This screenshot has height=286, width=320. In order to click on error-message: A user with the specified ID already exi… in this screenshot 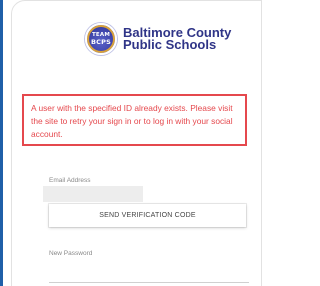, I will do `click(134, 120)`.